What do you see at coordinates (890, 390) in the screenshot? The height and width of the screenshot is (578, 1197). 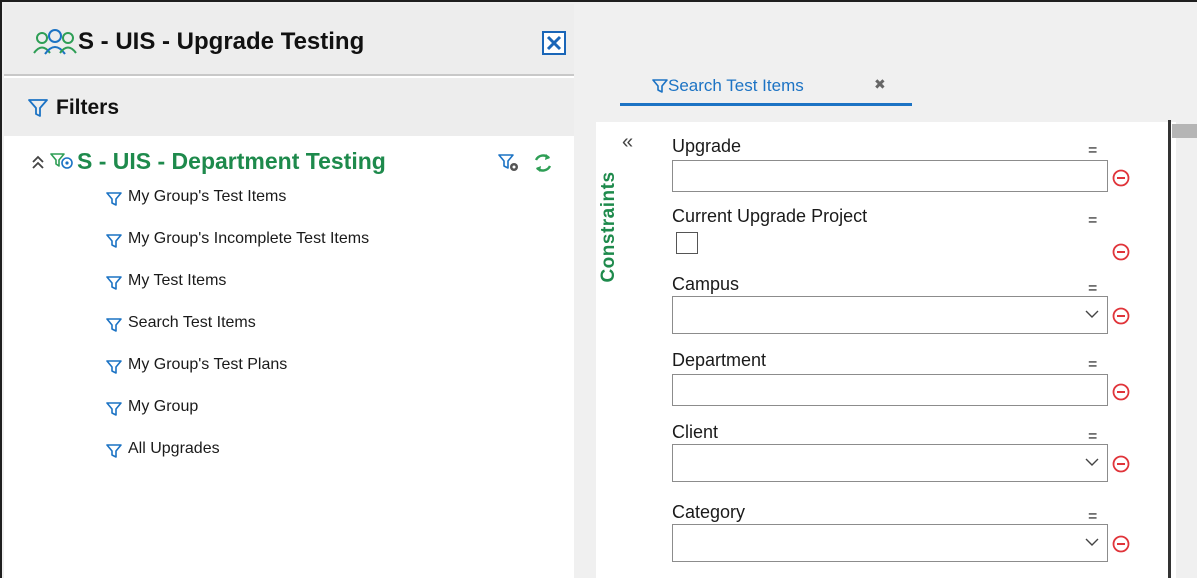 I see `department-input` at bounding box center [890, 390].